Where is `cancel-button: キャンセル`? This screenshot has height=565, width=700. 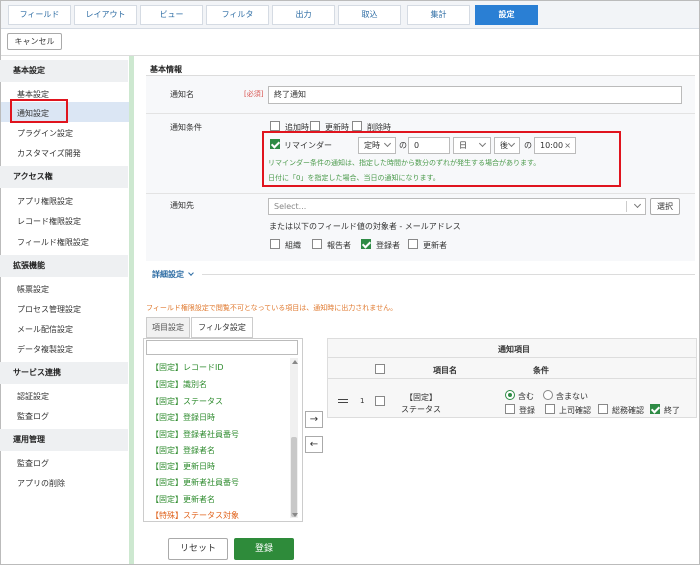
cancel-button: キャンセル is located at coordinates (34, 41).